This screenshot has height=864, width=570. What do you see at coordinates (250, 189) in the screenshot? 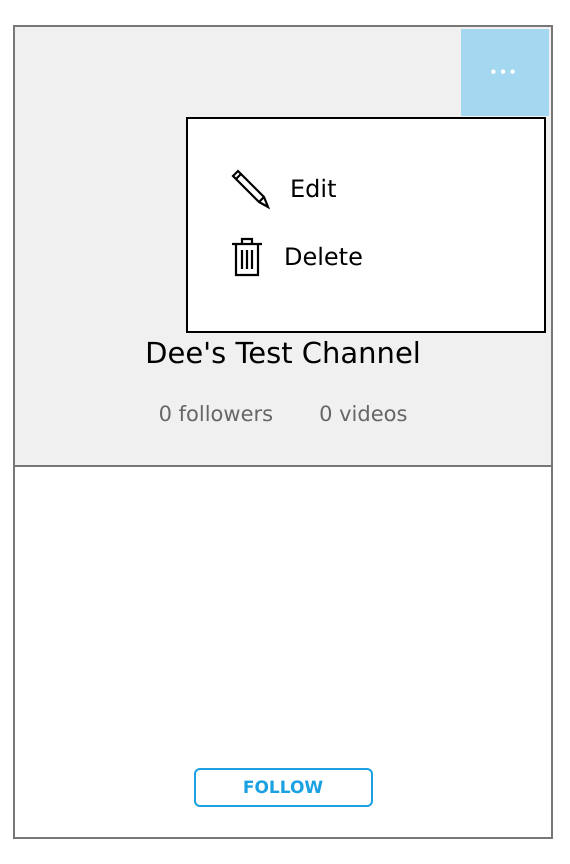
I see `pencil-icon` at bounding box center [250, 189].